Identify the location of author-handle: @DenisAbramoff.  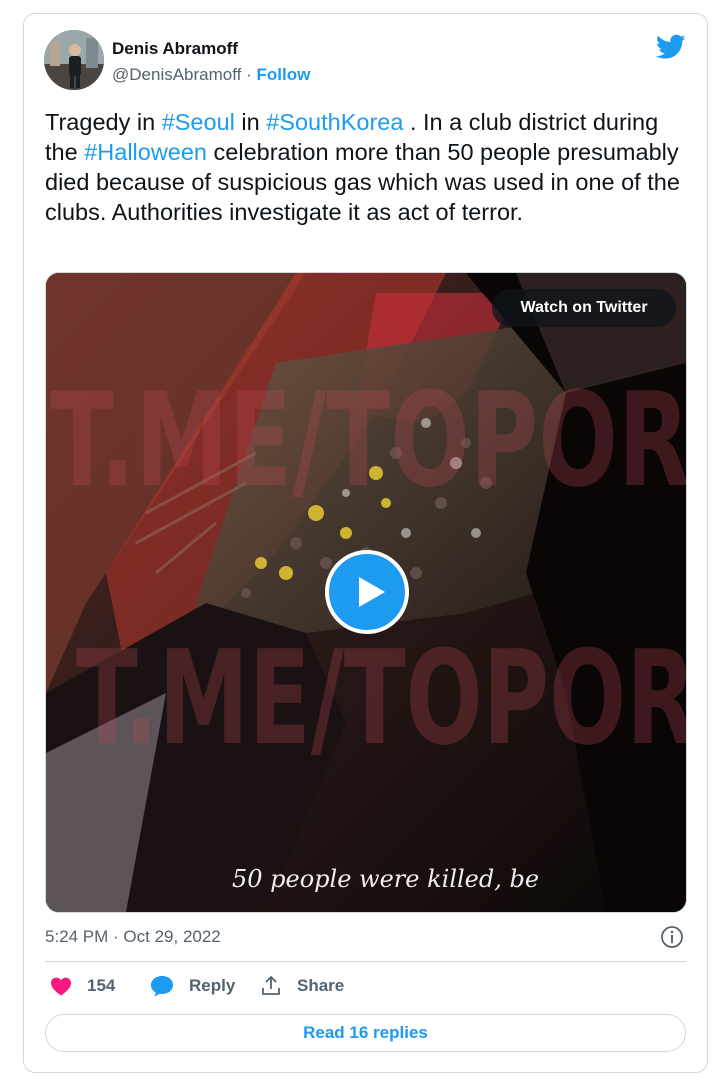
(176, 74).